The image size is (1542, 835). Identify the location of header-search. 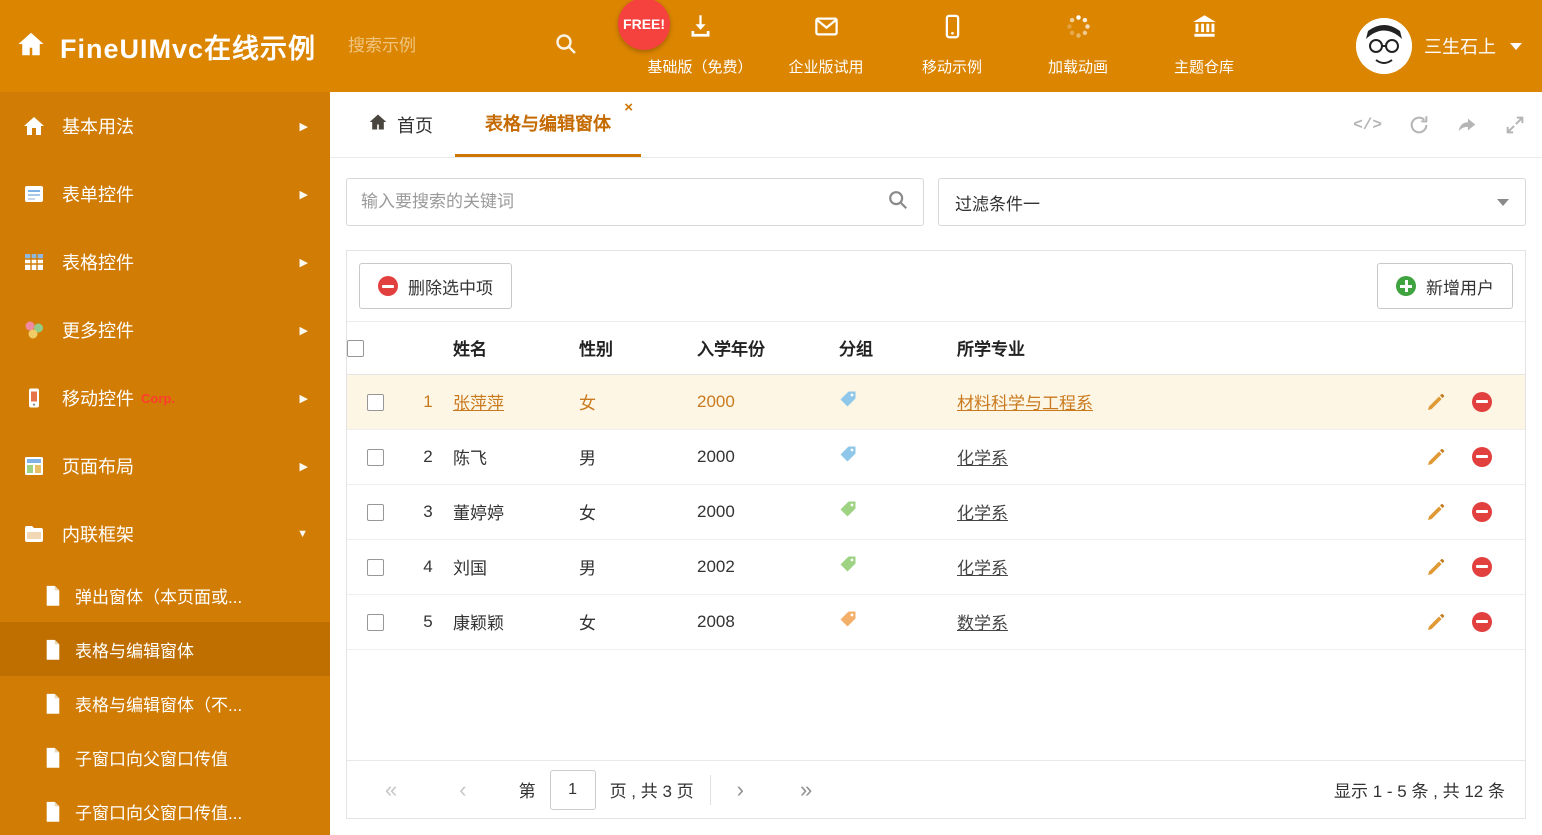
(463, 46).